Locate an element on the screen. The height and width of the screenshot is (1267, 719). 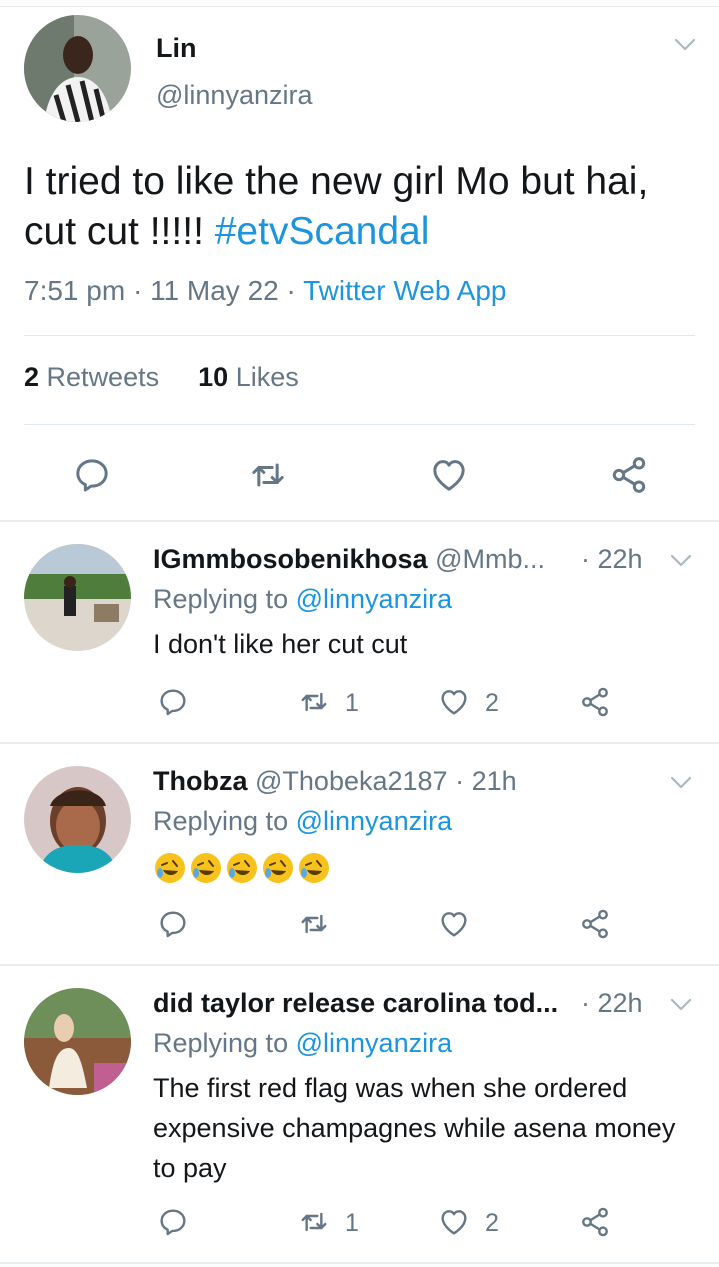
author-avatar is located at coordinates (77, 68).